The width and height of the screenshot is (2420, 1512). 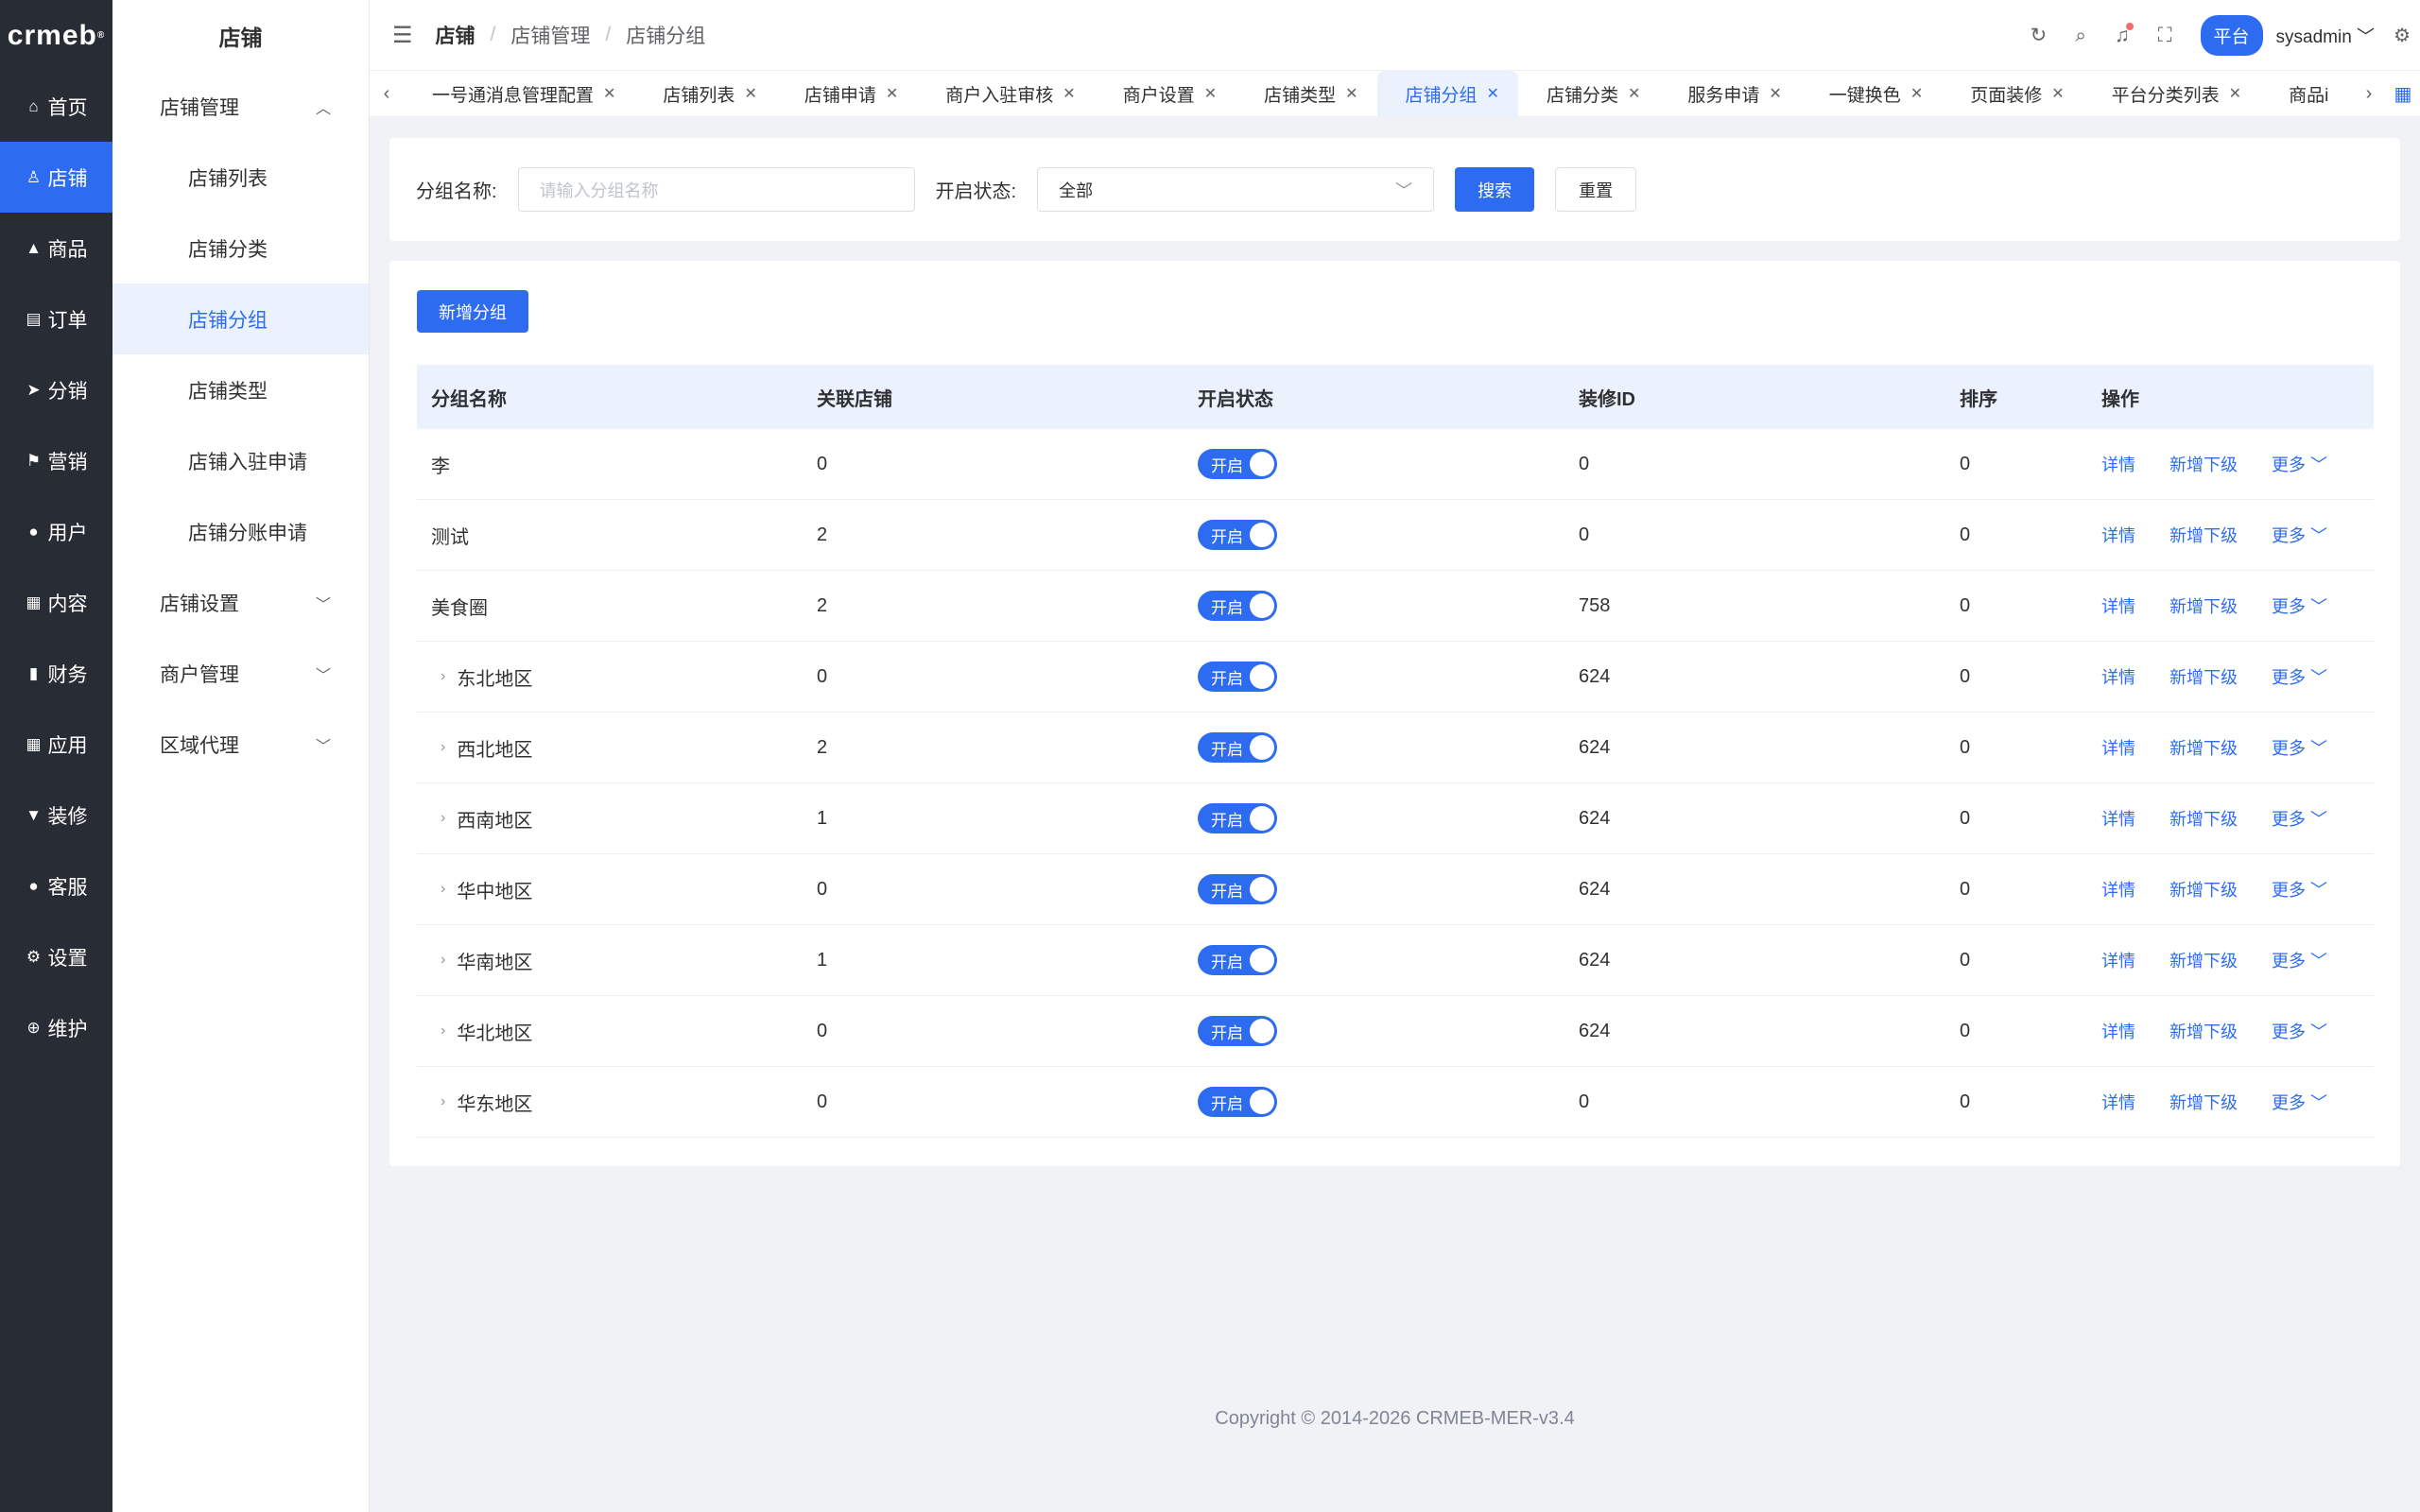 What do you see at coordinates (1447, 93) in the screenshot?
I see `tab-item: 店铺分组 ✕` at bounding box center [1447, 93].